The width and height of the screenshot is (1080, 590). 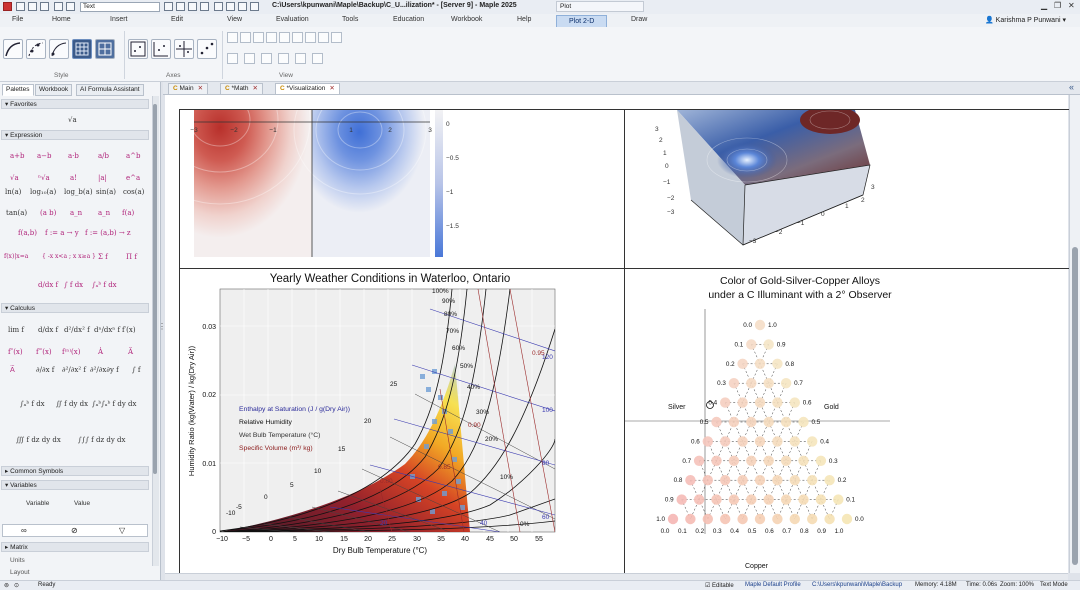 What do you see at coordinates (17, 560) in the screenshot?
I see `section-units-label: Units` at bounding box center [17, 560].